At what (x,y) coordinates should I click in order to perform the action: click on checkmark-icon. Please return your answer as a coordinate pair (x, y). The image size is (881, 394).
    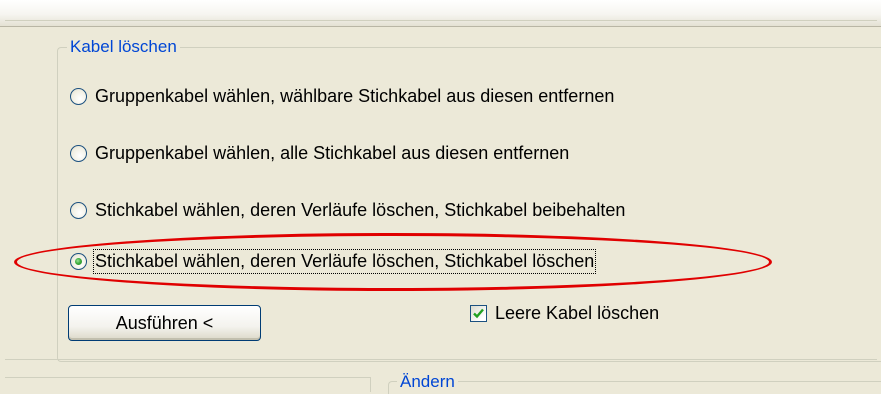
    Looking at the image, I should click on (478, 313).